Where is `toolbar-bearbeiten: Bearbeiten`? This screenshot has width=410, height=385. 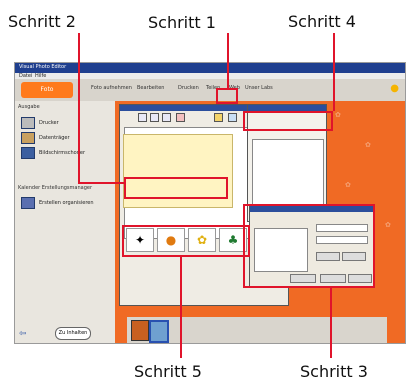
toolbar-bearbeiten: Bearbeiten is located at coordinates (150, 88).